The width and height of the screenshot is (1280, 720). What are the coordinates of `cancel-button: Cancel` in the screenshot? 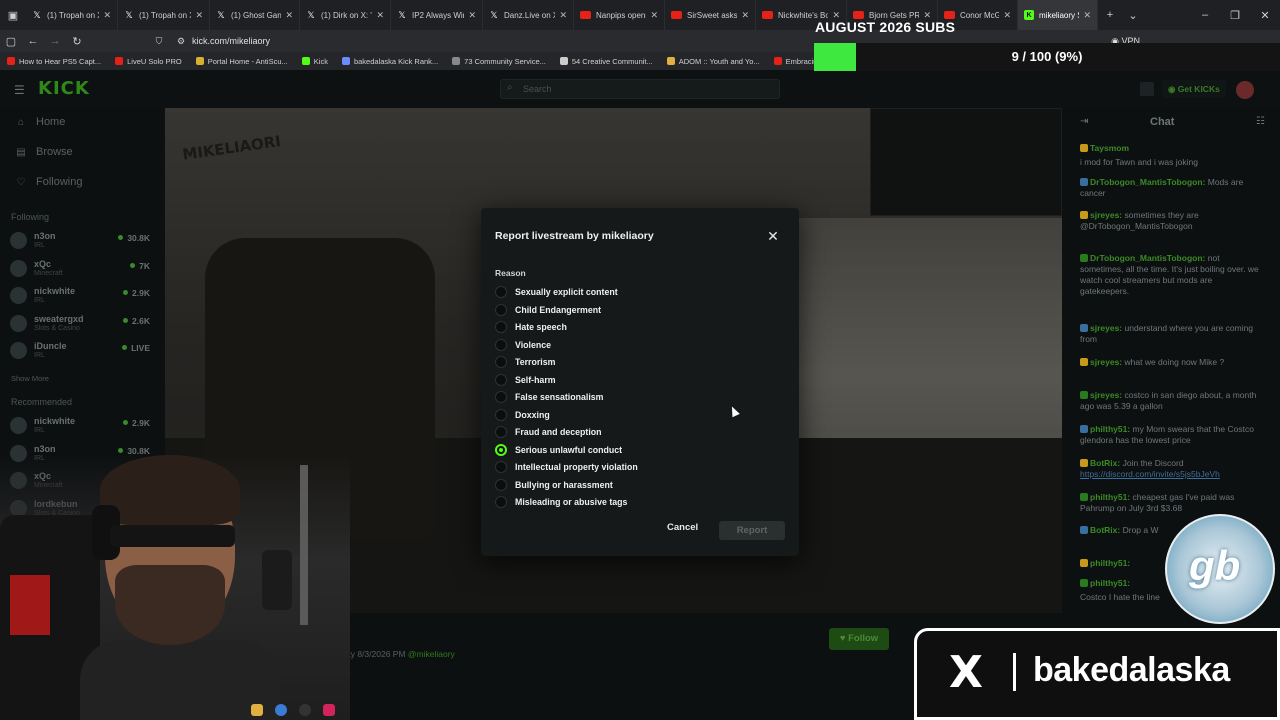 It's located at (682, 527).